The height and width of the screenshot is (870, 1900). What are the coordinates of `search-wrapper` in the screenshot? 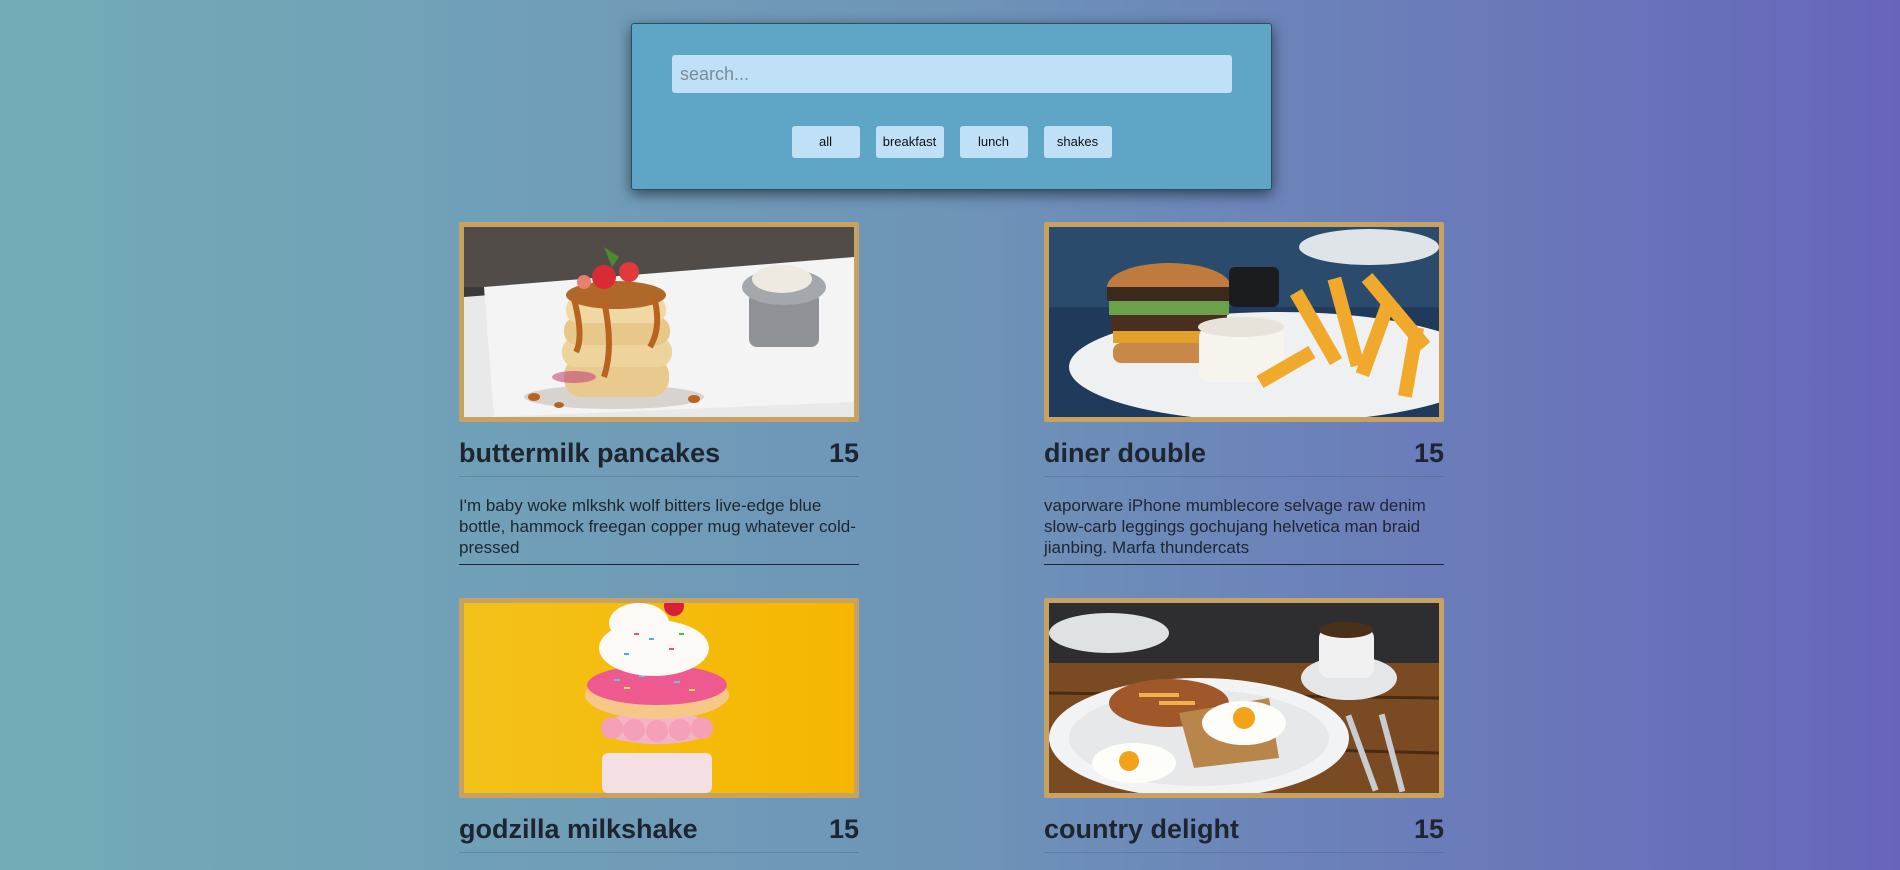 It's located at (952, 74).